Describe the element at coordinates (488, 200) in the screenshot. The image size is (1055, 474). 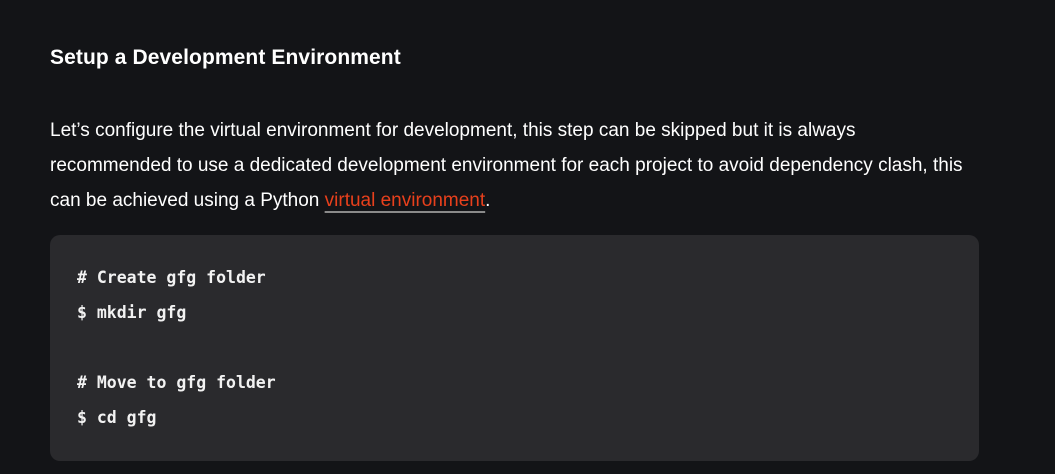
I see `paragraph-end: .` at that location.